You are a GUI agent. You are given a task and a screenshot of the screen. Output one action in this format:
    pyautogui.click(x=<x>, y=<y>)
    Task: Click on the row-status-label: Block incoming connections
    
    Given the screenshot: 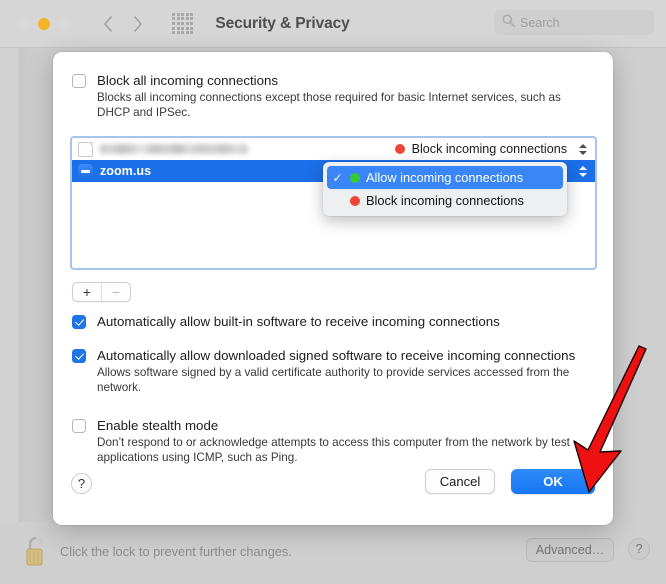 What is the action you would take?
    pyautogui.click(x=489, y=149)
    